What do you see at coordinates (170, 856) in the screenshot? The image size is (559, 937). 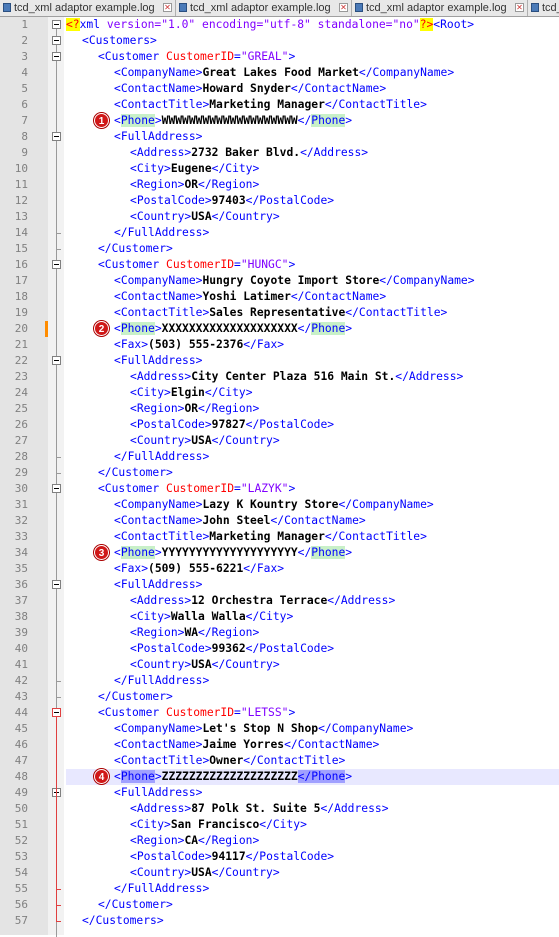 I see `tag-name: PostalCode` at bounding box center [170, 856].